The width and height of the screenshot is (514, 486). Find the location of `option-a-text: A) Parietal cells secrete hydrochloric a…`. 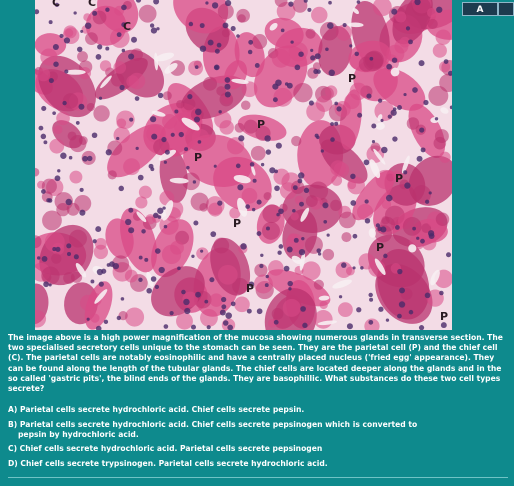

option-a-text: A) Parietal cells secrete hydrochloric a… is located at coordinates (156, 409).